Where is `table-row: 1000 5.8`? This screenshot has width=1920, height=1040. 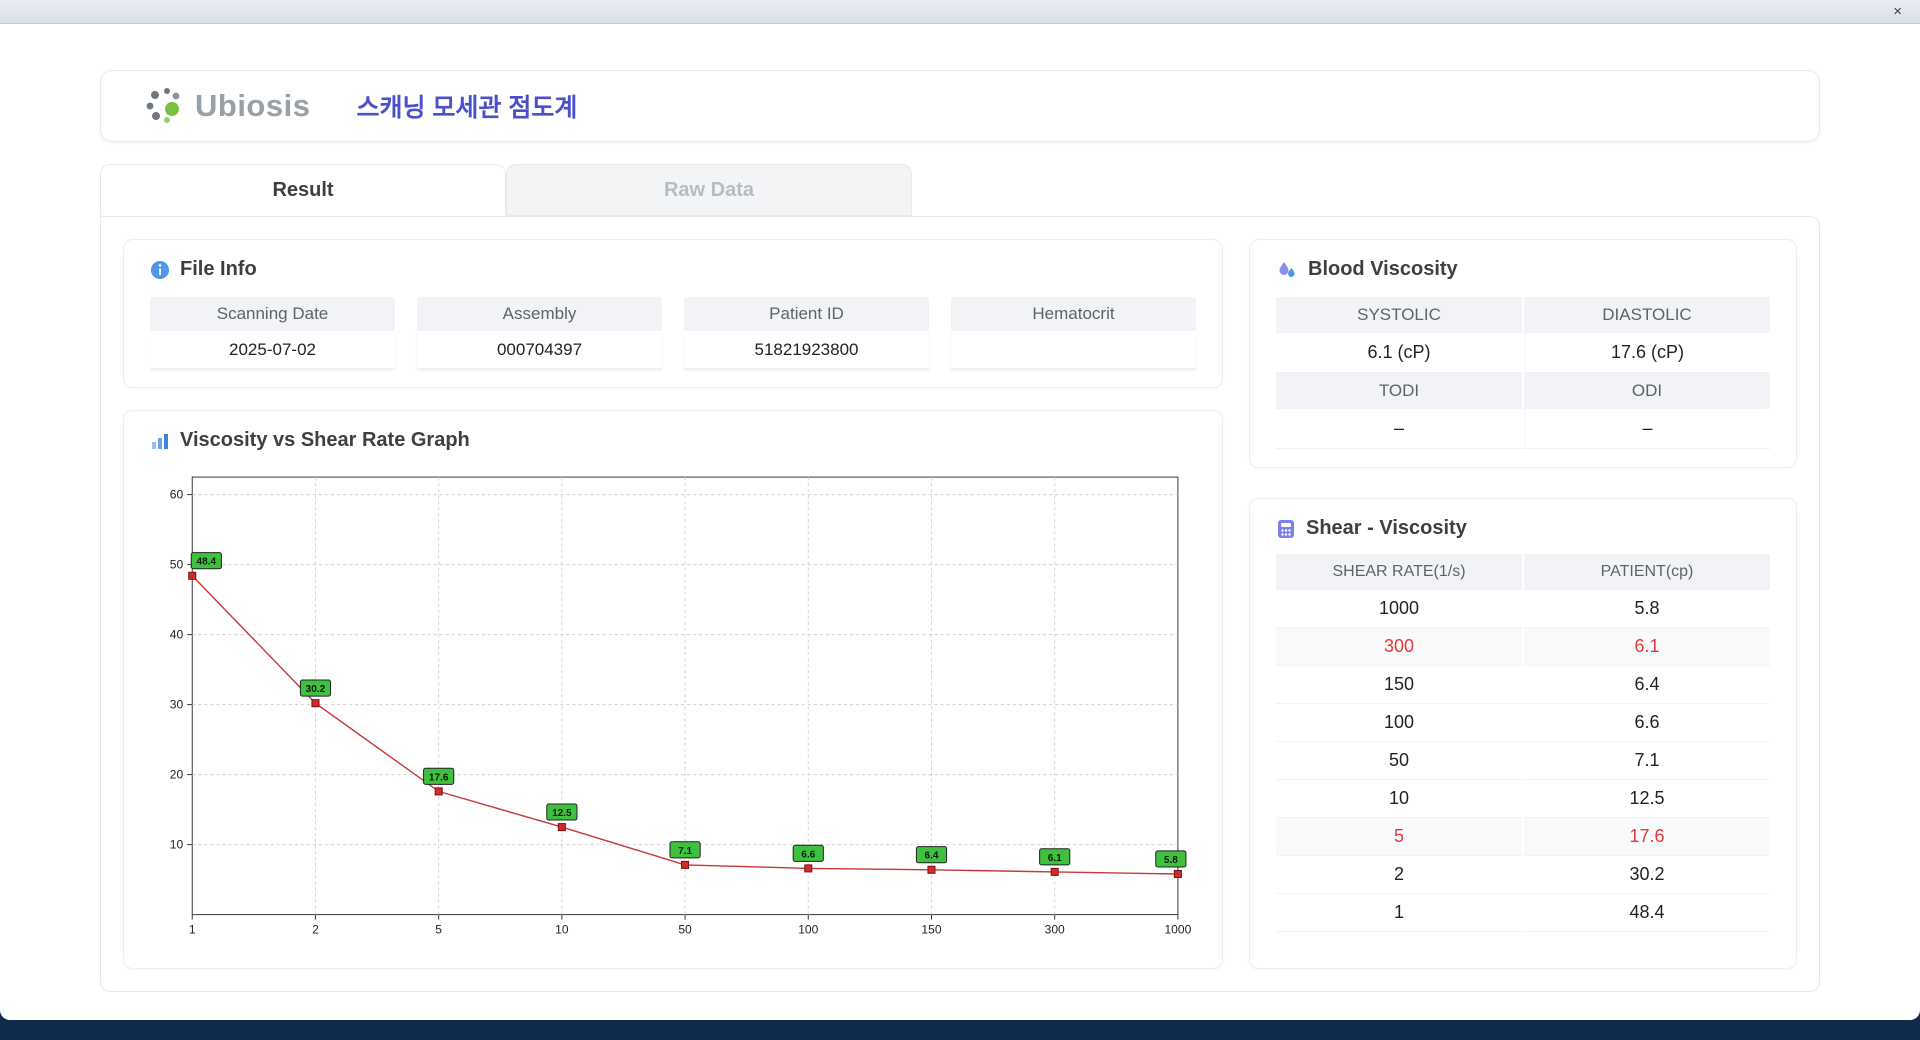 table-row: 1000 5.8 is located at coordinates (1523, 609).